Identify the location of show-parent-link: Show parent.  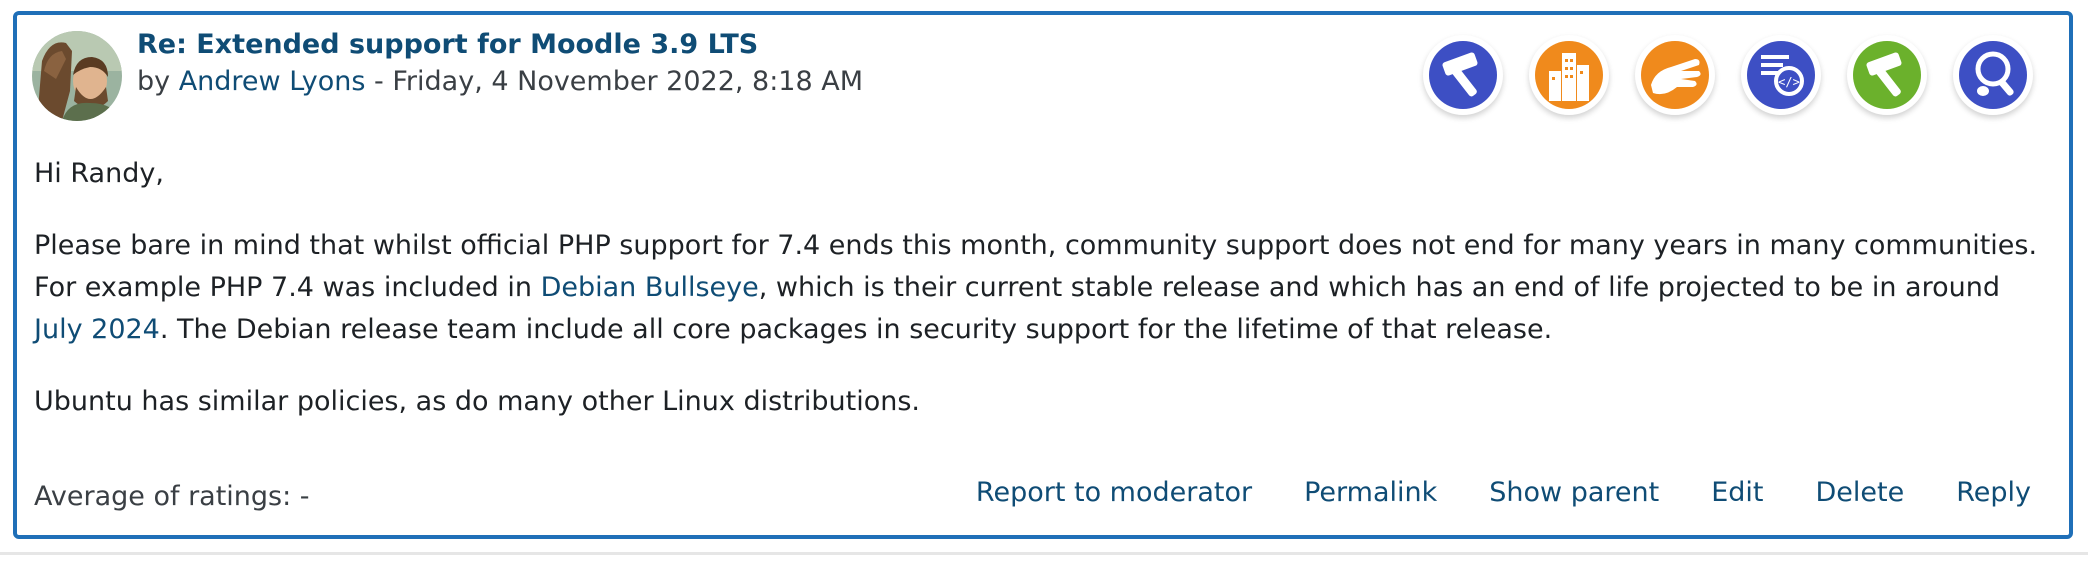
(1574, 492).